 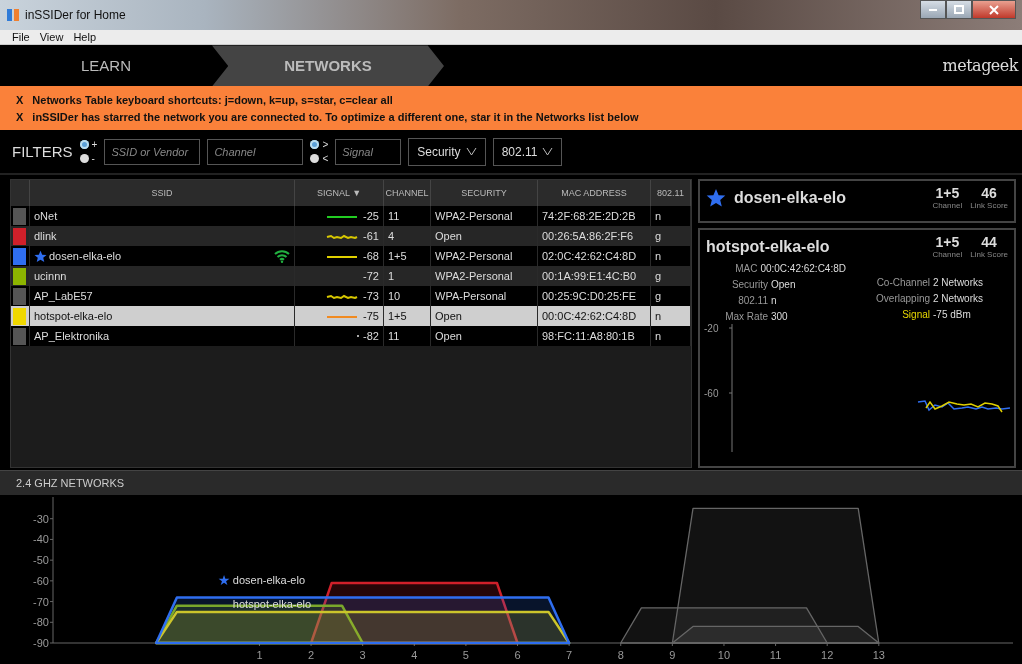 What do you see at coordinates (255, 151) in the screenshot?
I see `filter-field: Channel` at bounding box center [255, 151].